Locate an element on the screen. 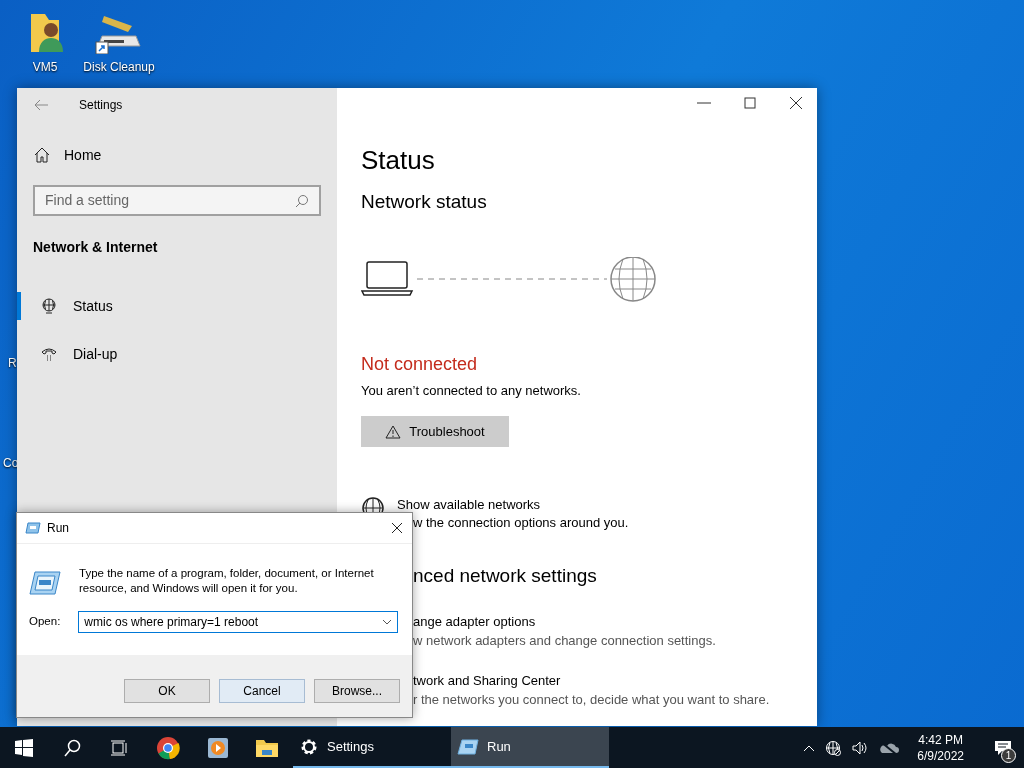 The width and height of the screenshot is (1024, 768). phone-icon is located at coordinates (49, 354).